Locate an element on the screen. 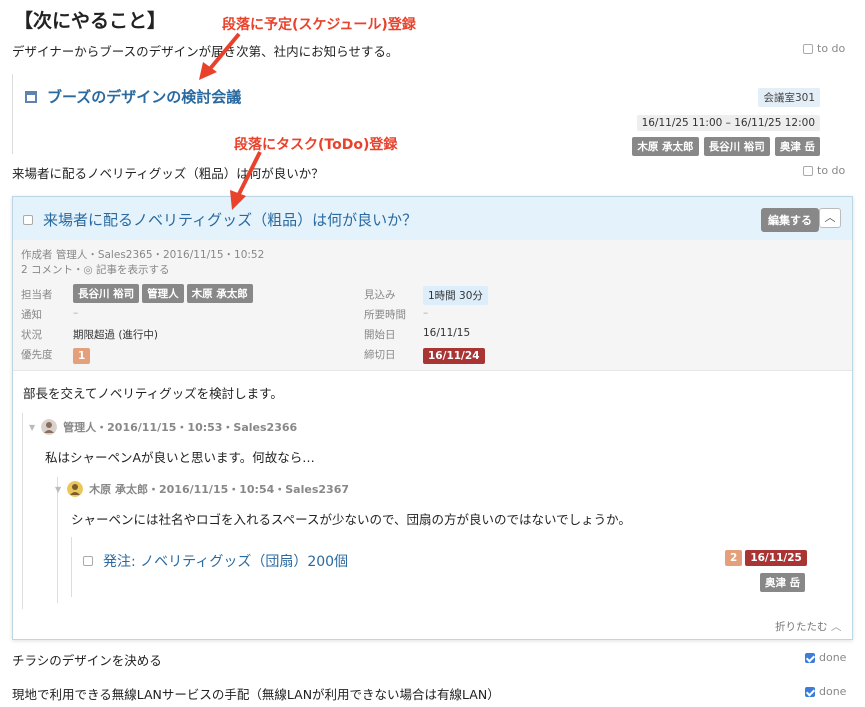  comment-1-meta: ▼ 管理人・2016/11/15・10:53・Sales2366 is located at coordinates (163, 427).